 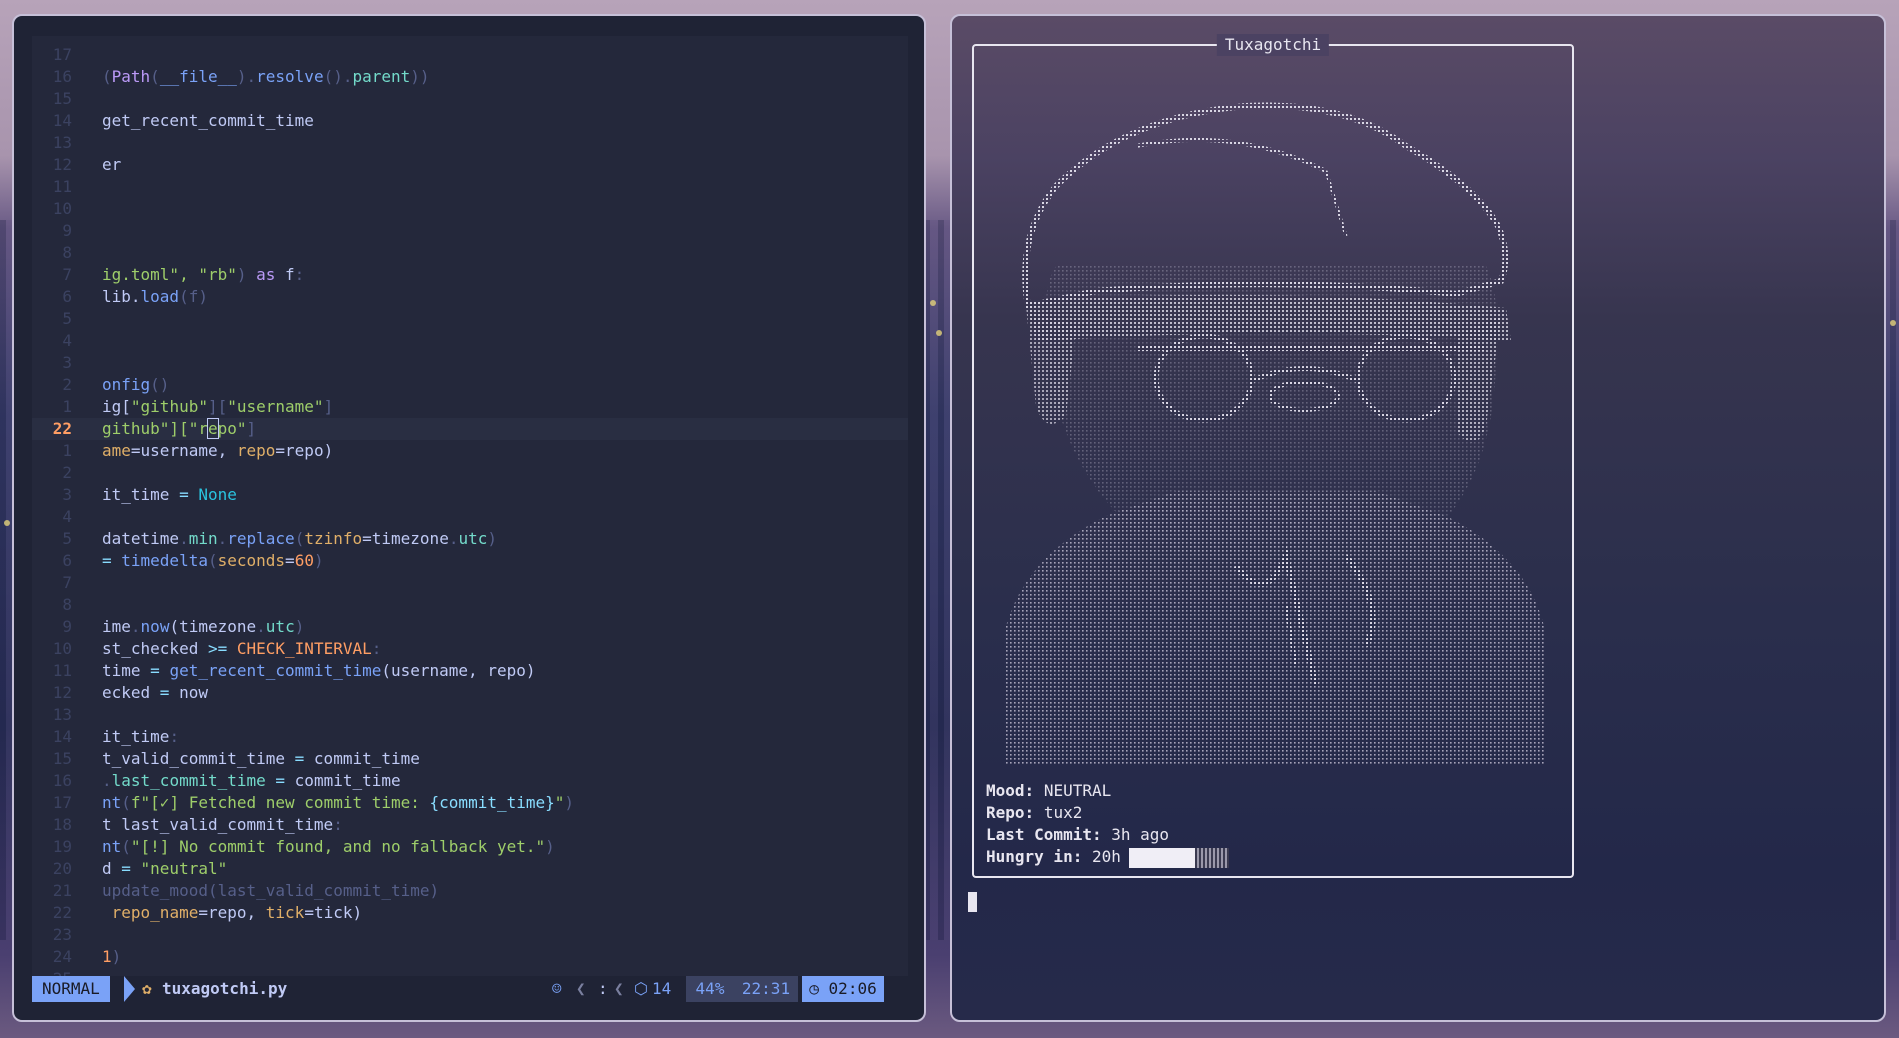 What do you see at coordinates (470, 891) in the screenshot?
I see `code-line: 21 update_mood(last_valid_commit_time)` at bounding box center [470, 891].